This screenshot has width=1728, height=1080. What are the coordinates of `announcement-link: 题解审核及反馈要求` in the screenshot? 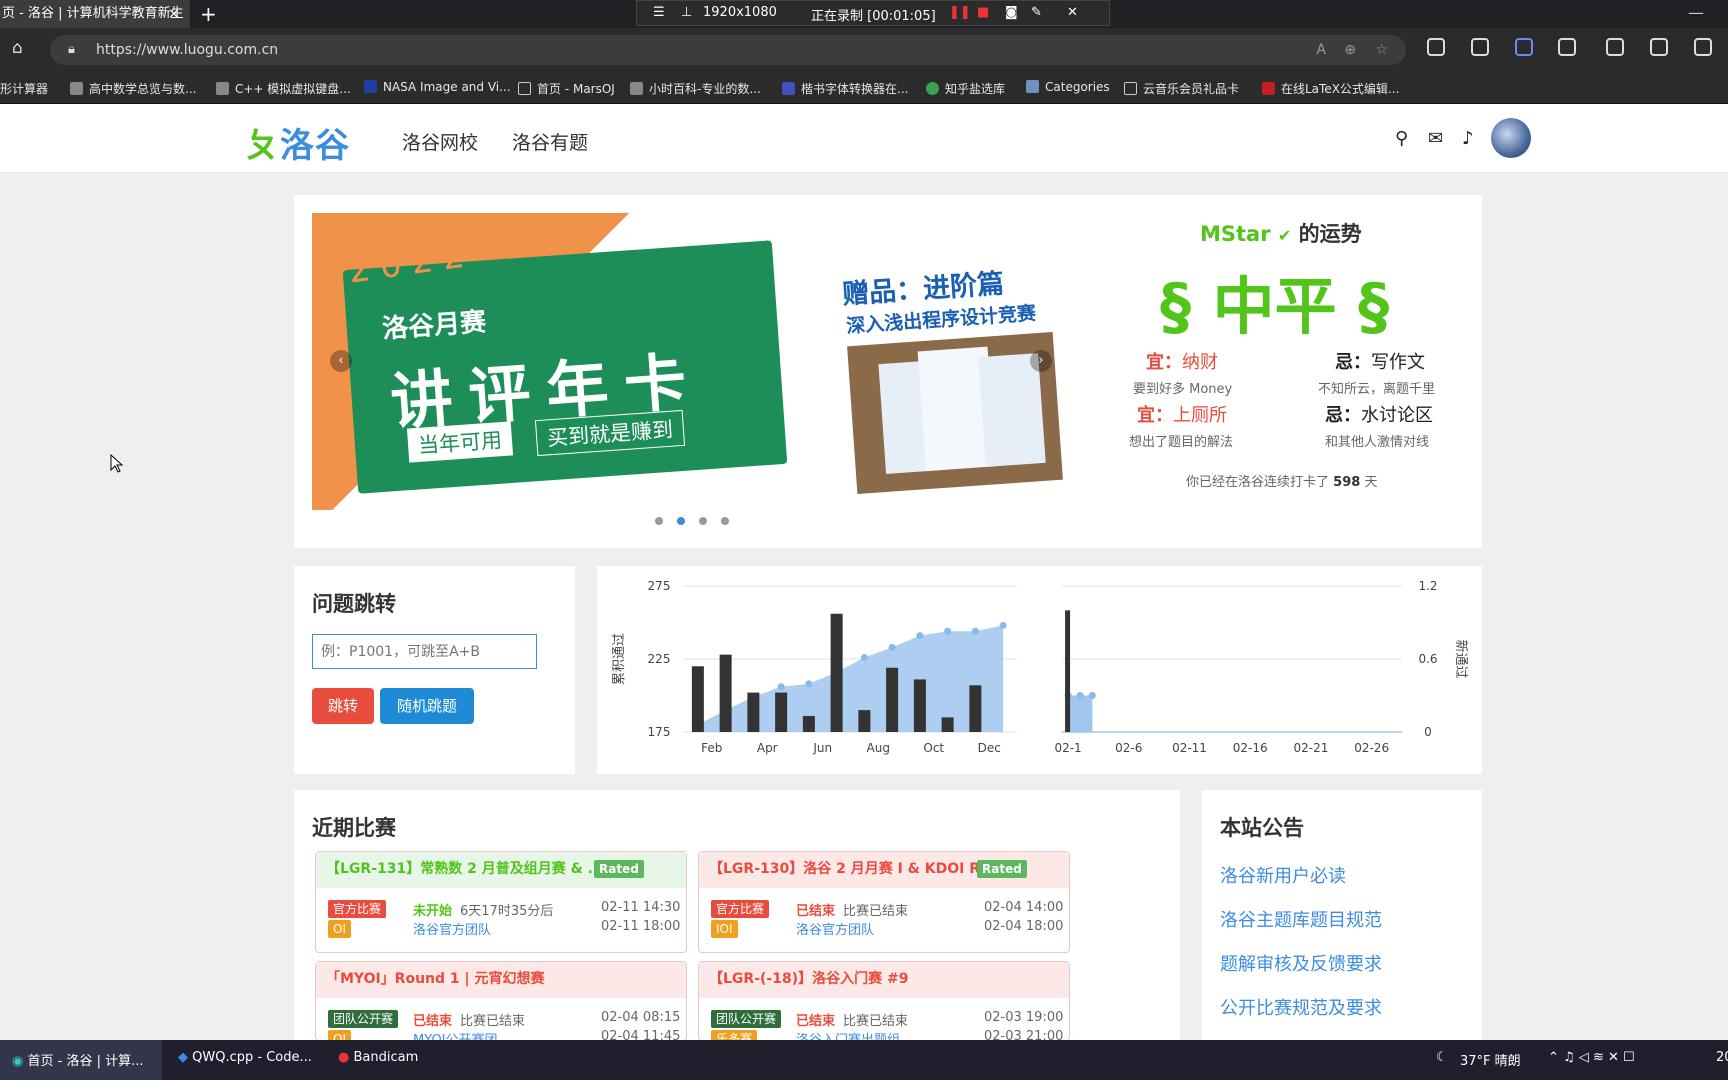 It's located at (1301, 963).